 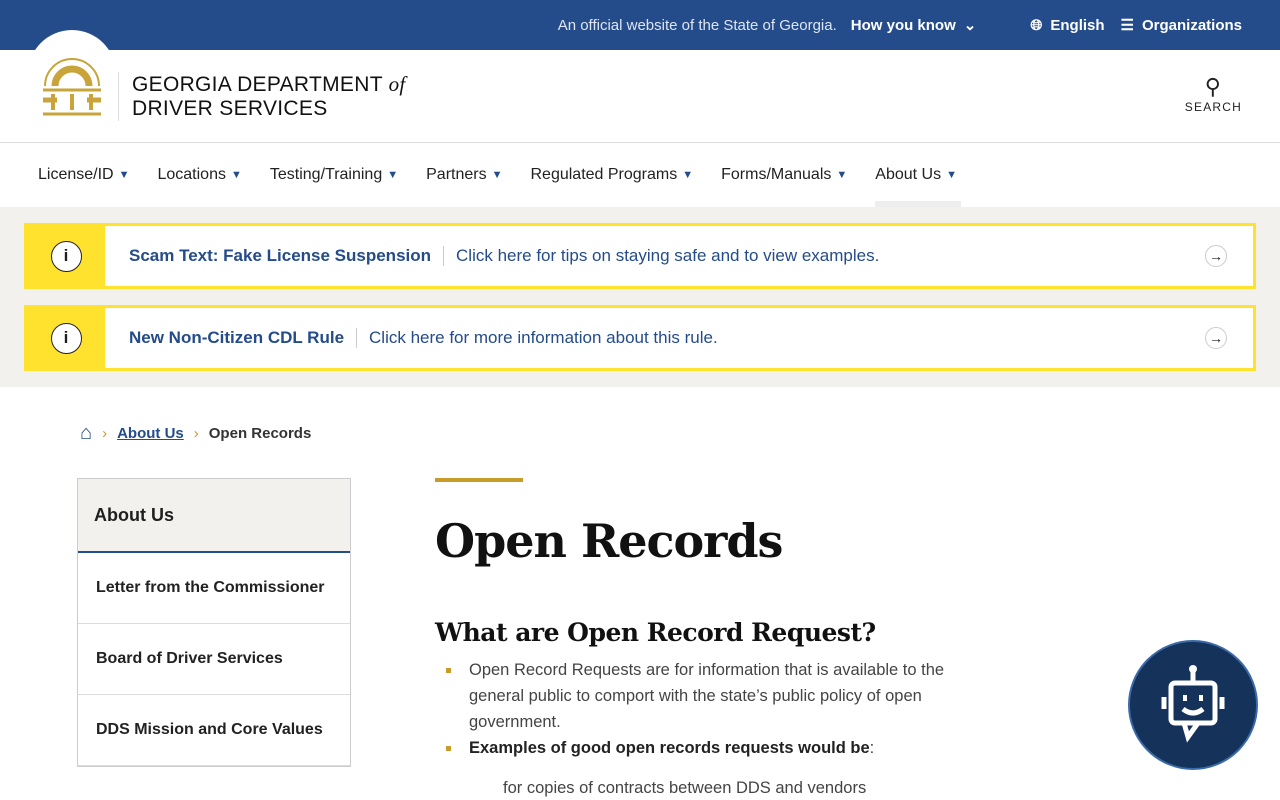 I want to click on chatbot-button, so click(x=1193, y=705).